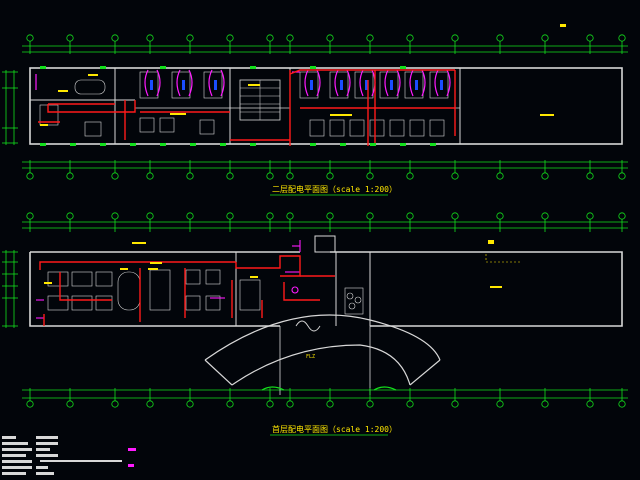 The height and width of the screenshot is (480, 640). Describe the element at coordinates (325, 394) in the screenshot. I see `bottom-plan-dimension-bottom` at that location.